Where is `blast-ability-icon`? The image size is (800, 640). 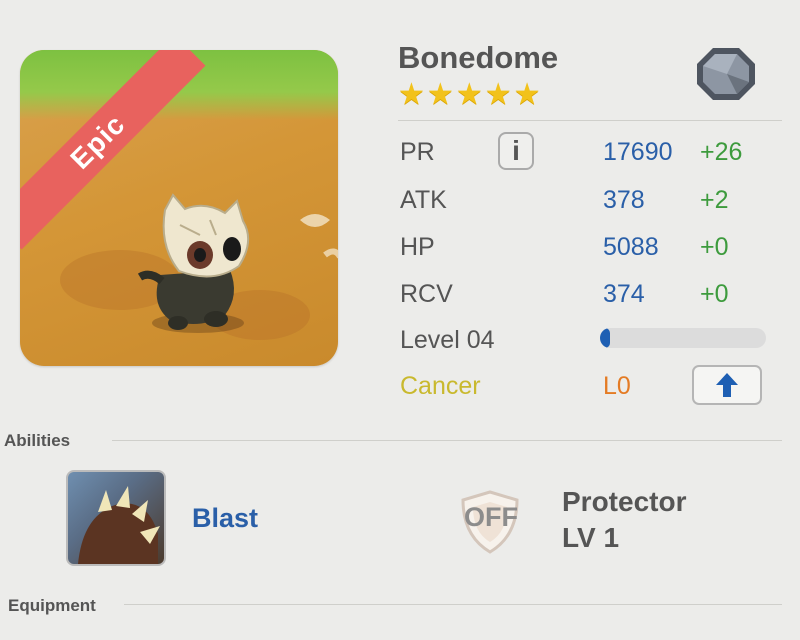 blast-ability-icon is located at coordinates (116, 518).